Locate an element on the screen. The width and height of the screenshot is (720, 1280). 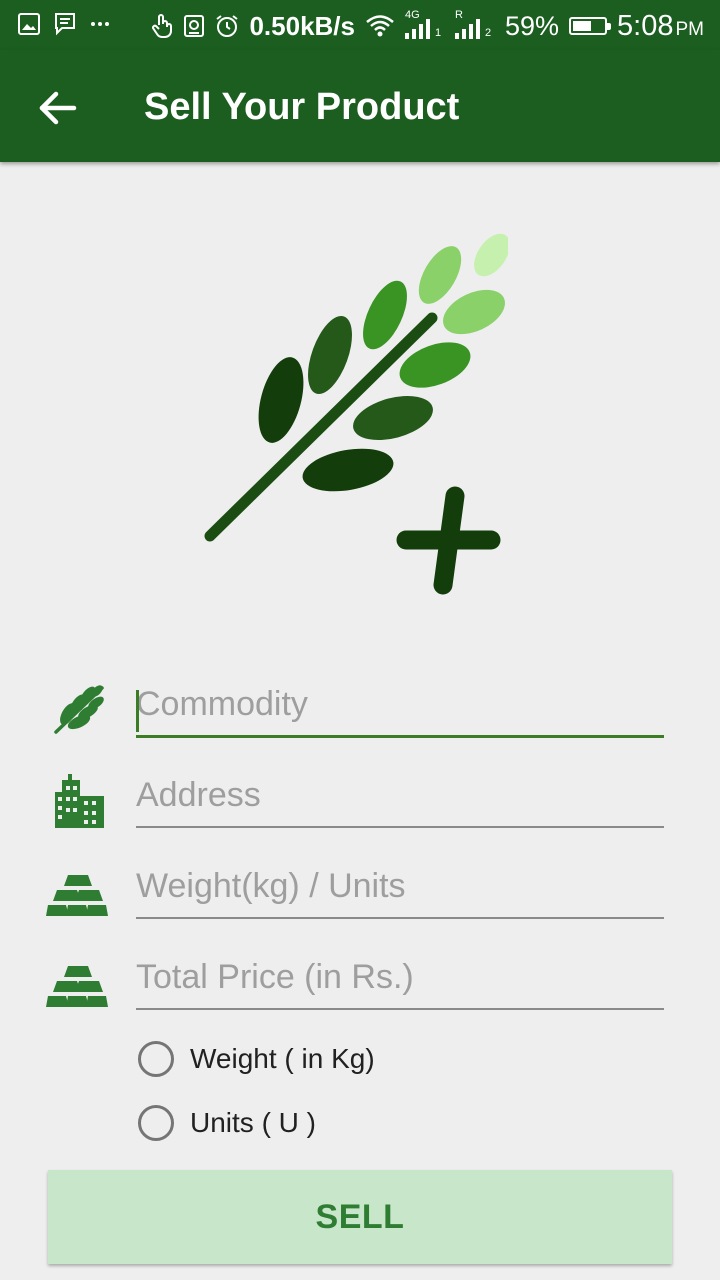
wifi-icon is located at coordinates (380, 26).